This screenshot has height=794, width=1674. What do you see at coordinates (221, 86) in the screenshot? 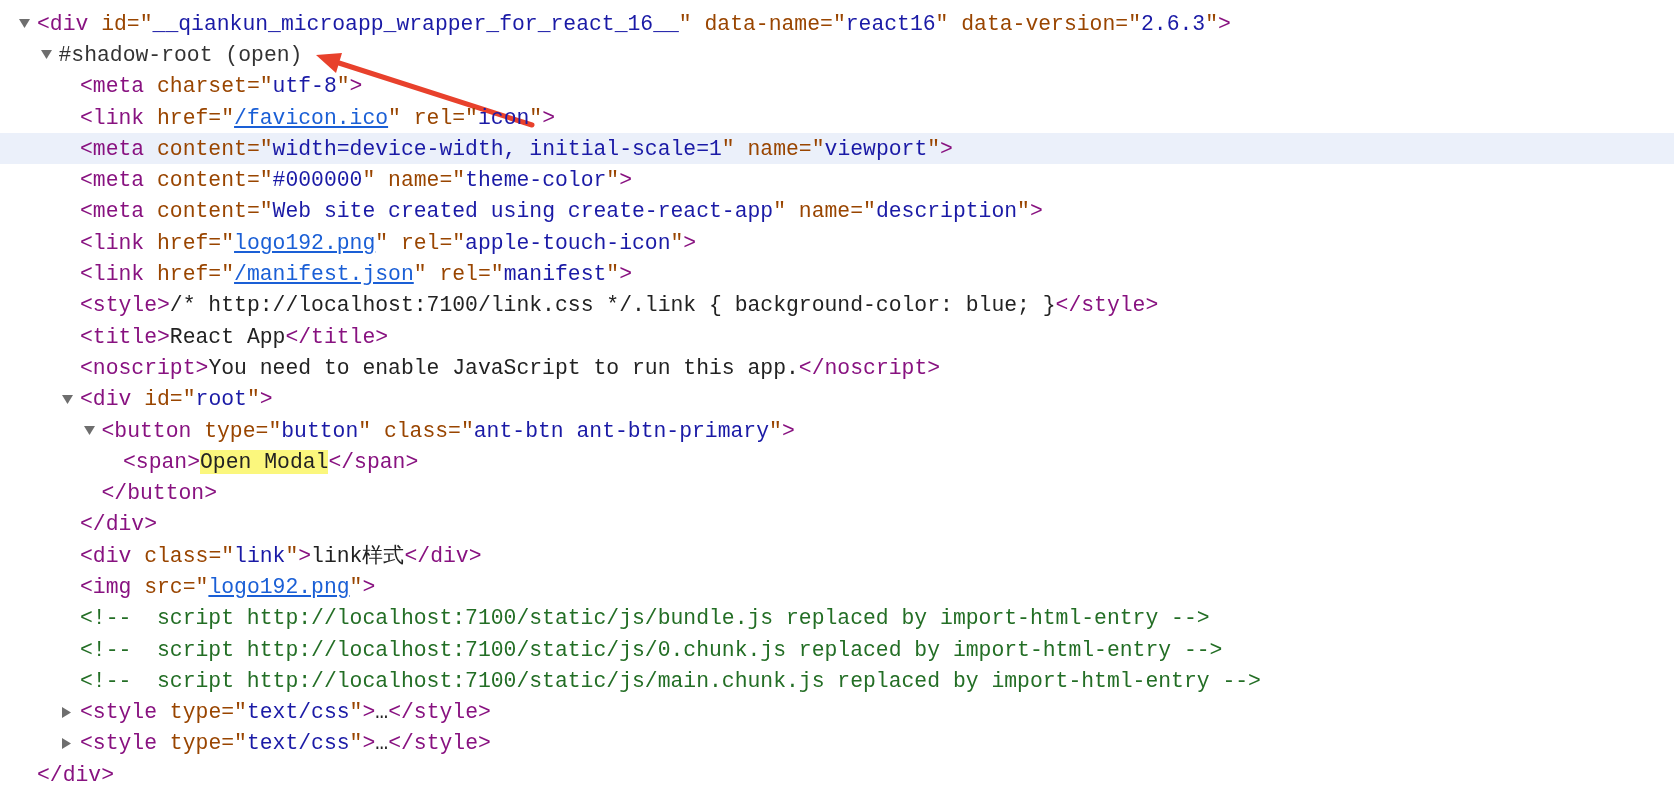
I see `code-line: <meta charset="utf-8">` at bounding box center [221, 86].